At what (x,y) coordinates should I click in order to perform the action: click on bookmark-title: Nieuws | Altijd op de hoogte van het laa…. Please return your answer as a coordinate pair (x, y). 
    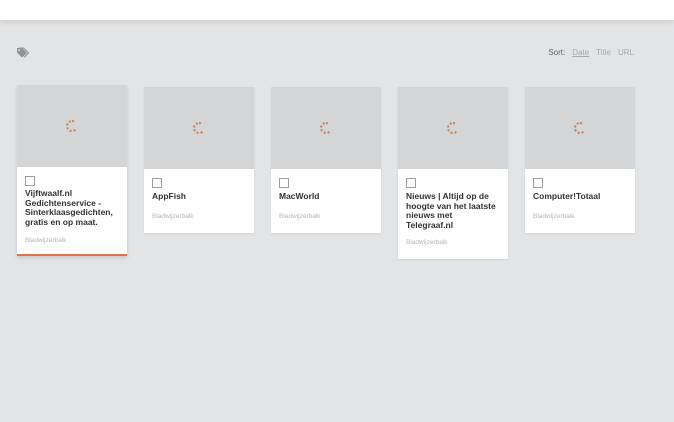
    Looking at the image, I should click on (453, 210).